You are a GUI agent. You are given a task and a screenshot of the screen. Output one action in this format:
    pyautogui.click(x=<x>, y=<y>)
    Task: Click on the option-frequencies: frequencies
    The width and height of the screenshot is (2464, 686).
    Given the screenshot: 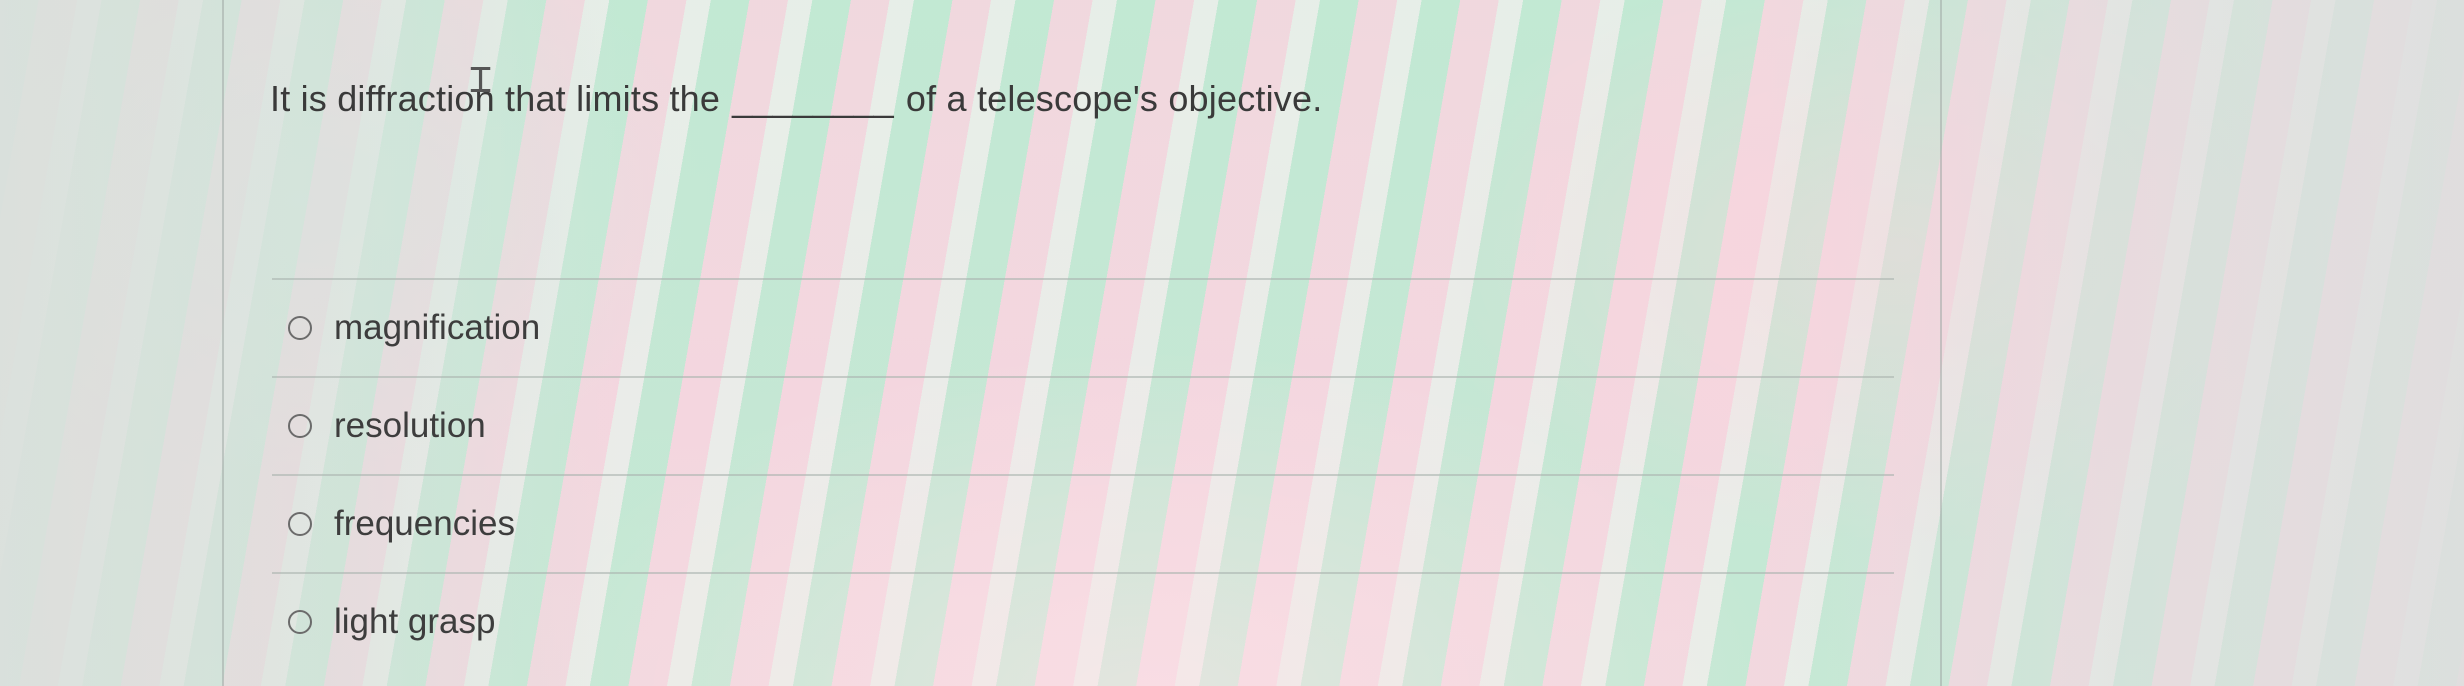 What is the action you would take?
    pyautogui.click(x=1083, y=524)
    